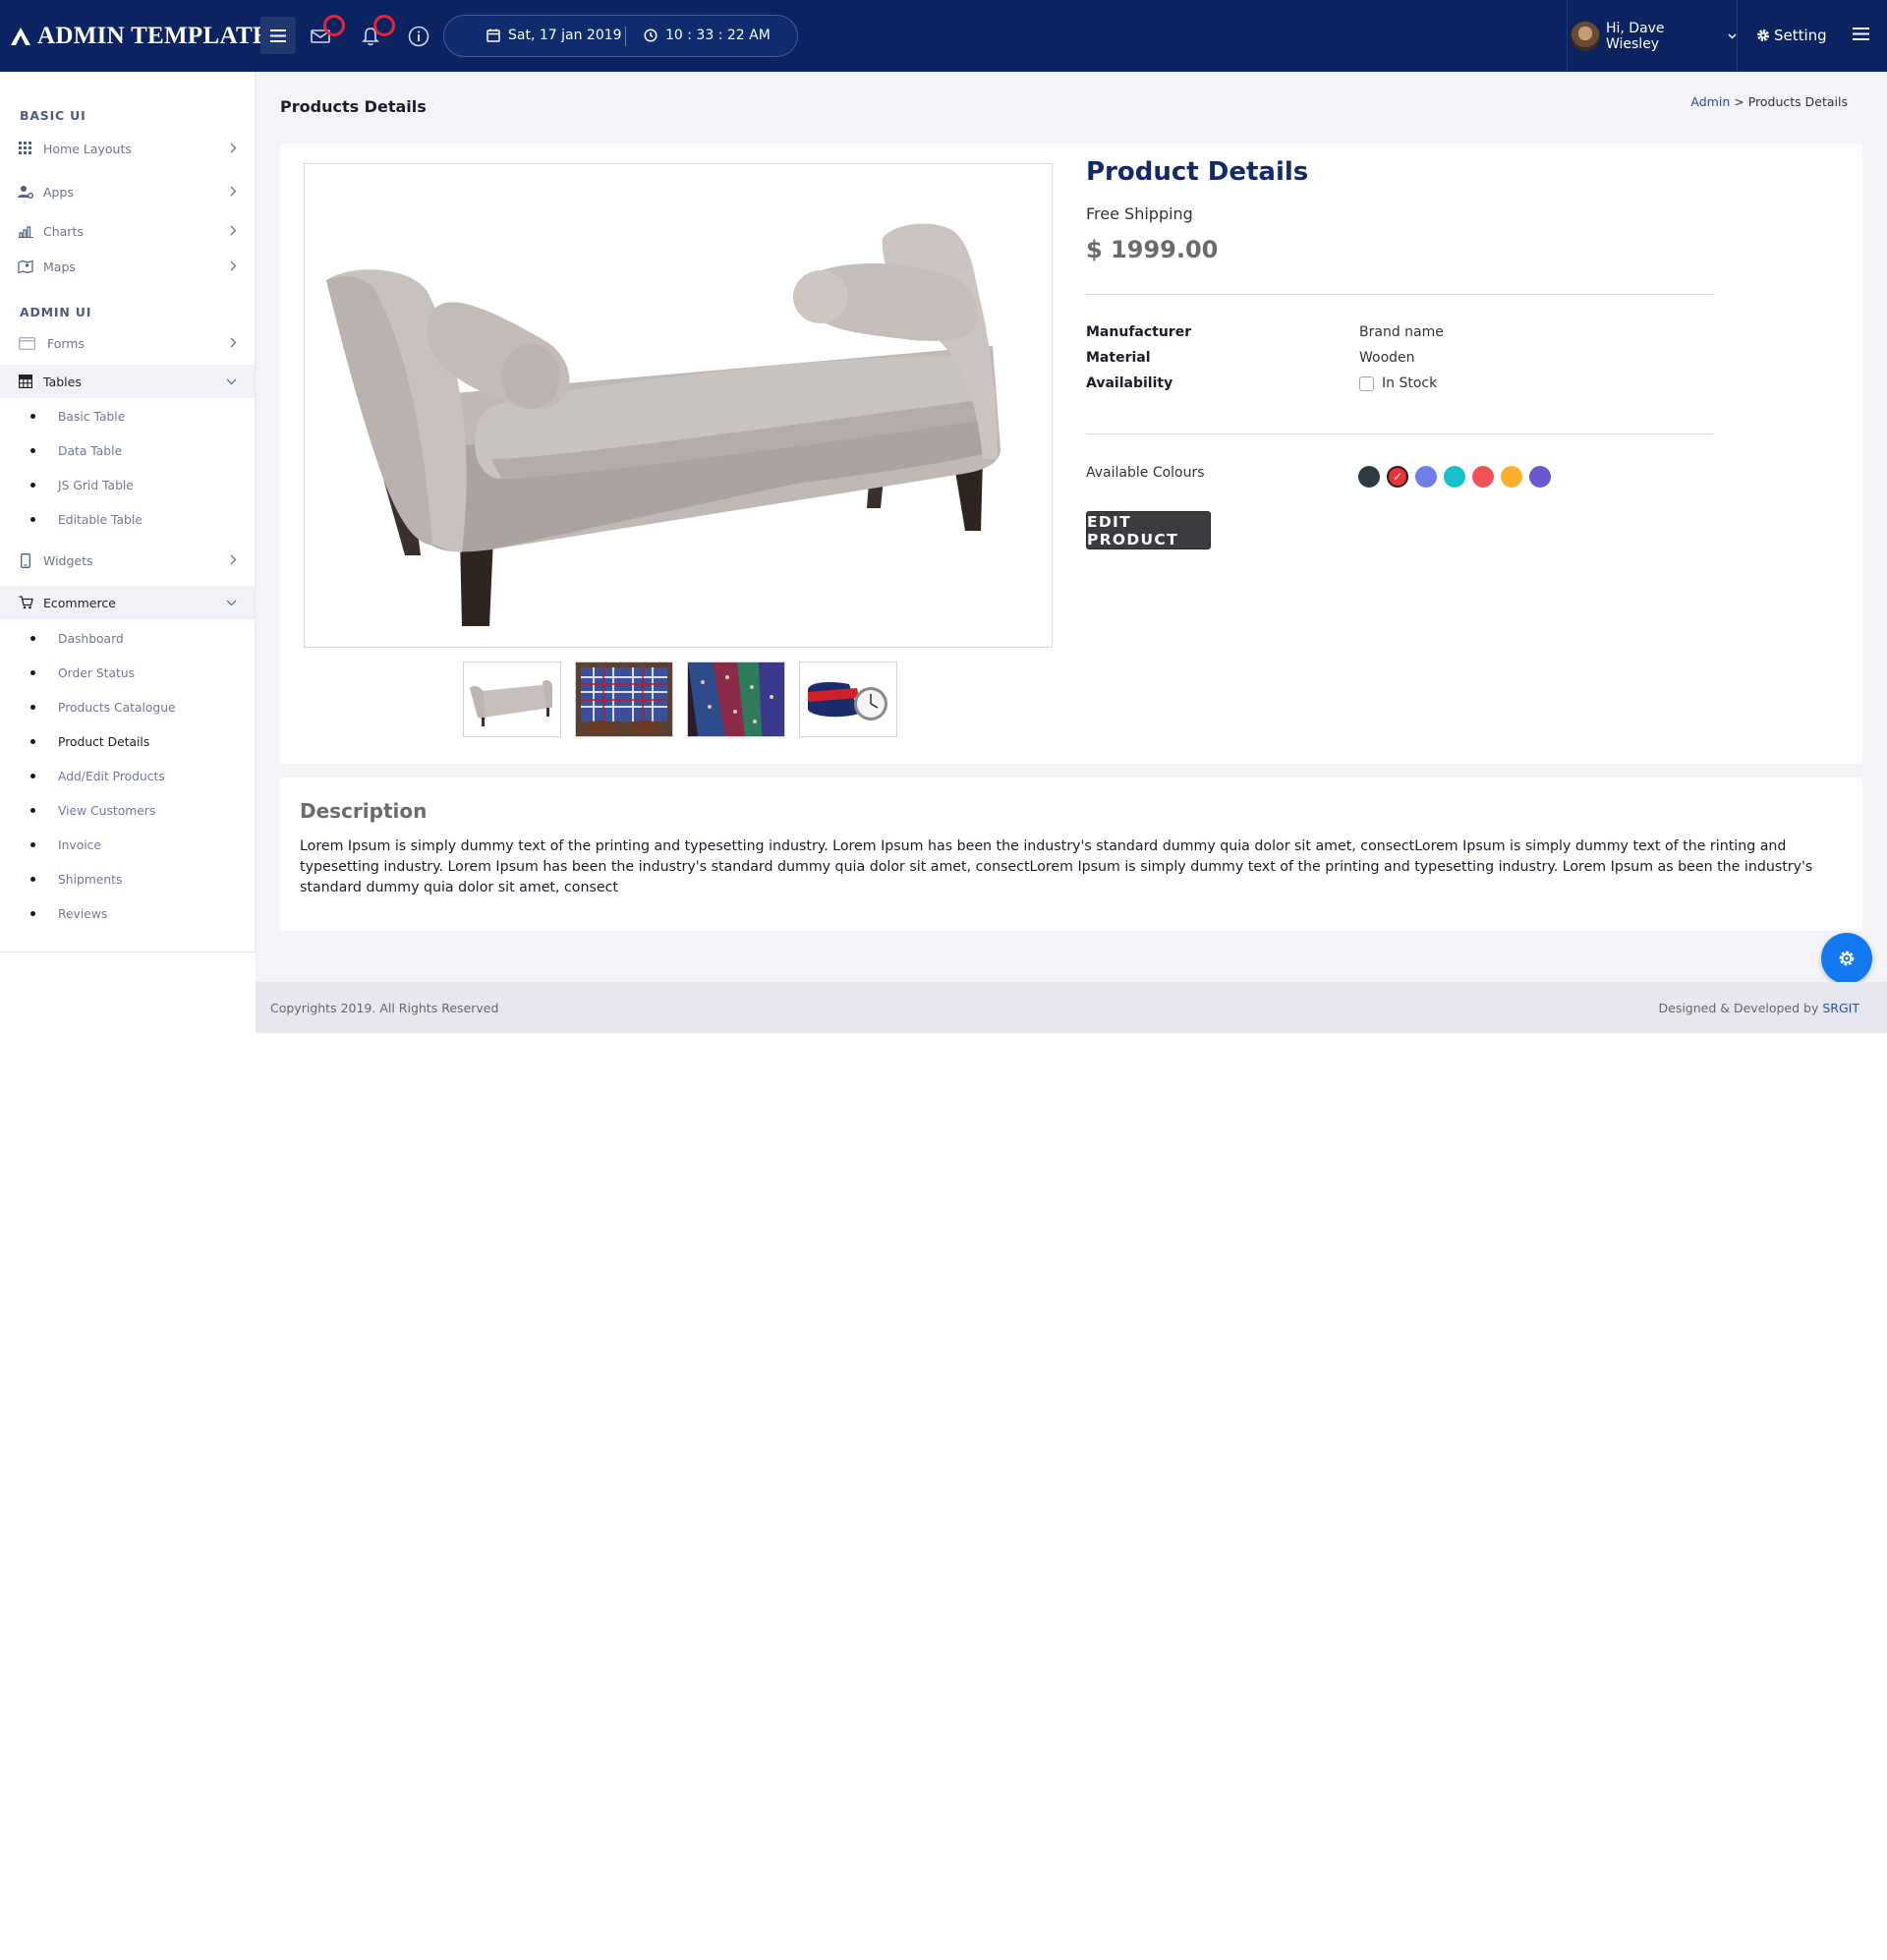 Image resolution: width=1887 pixels, height=1960 pixels. I want to click on hamburger-icon, so click(278, 35).